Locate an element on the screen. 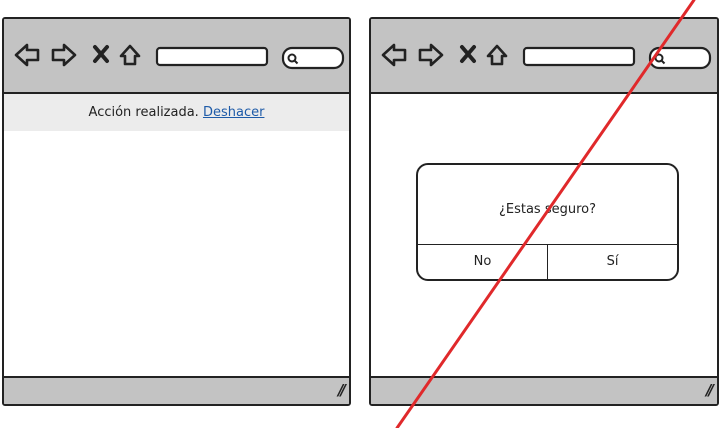  undo-link: Deshacer is located at coordinates (233, 112).